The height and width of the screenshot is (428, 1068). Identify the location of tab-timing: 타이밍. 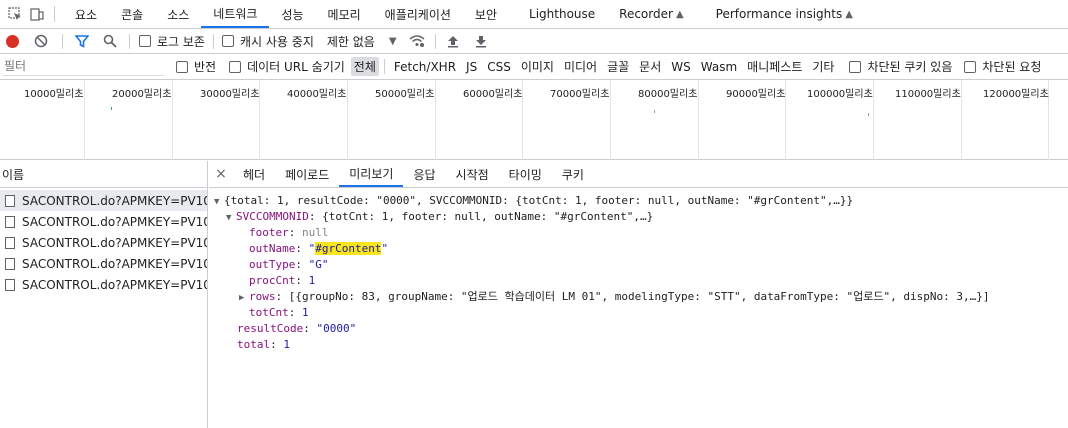
(525, 174).